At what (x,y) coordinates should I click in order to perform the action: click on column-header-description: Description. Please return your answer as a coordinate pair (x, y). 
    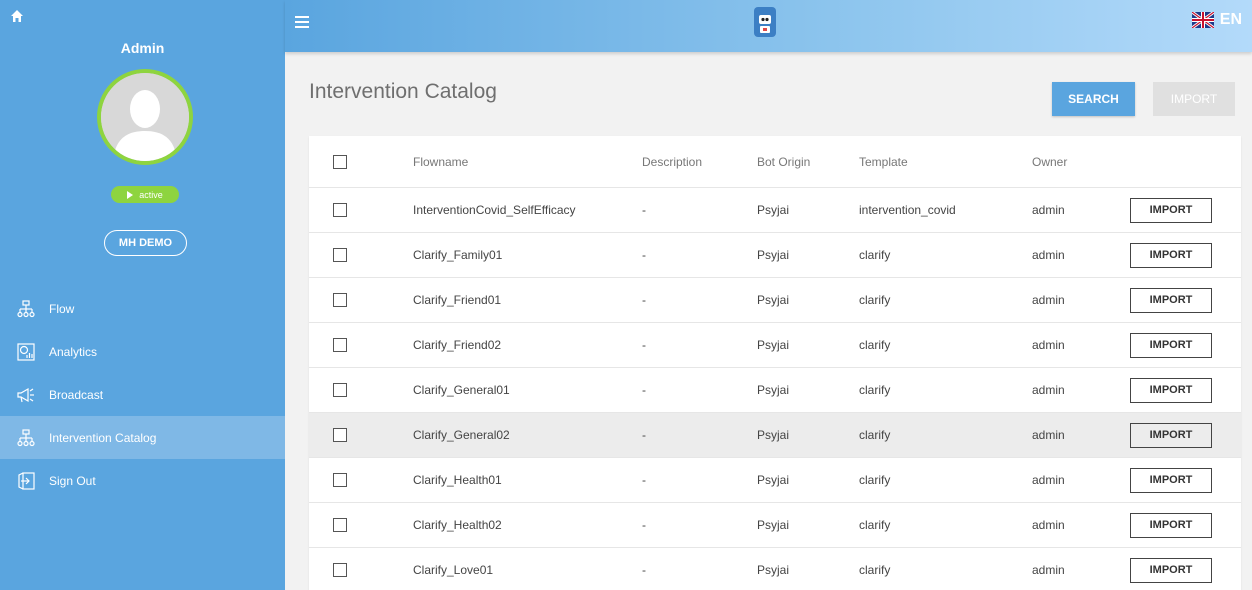
    Looking at the image, I should click on (672, 161).